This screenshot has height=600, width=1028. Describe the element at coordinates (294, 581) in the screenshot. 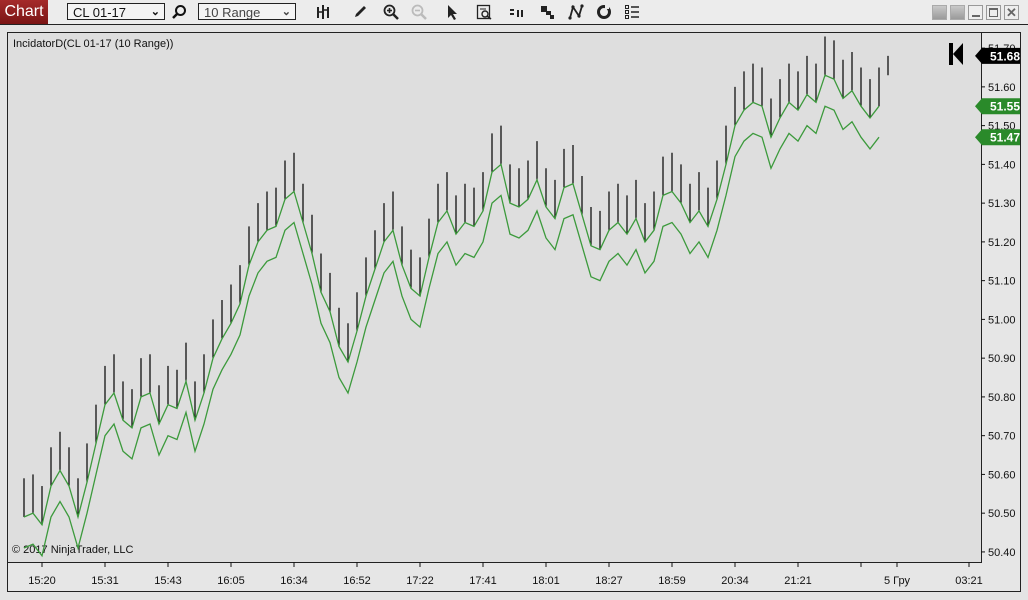

I see `time-tick-label: 16:34` at that location.